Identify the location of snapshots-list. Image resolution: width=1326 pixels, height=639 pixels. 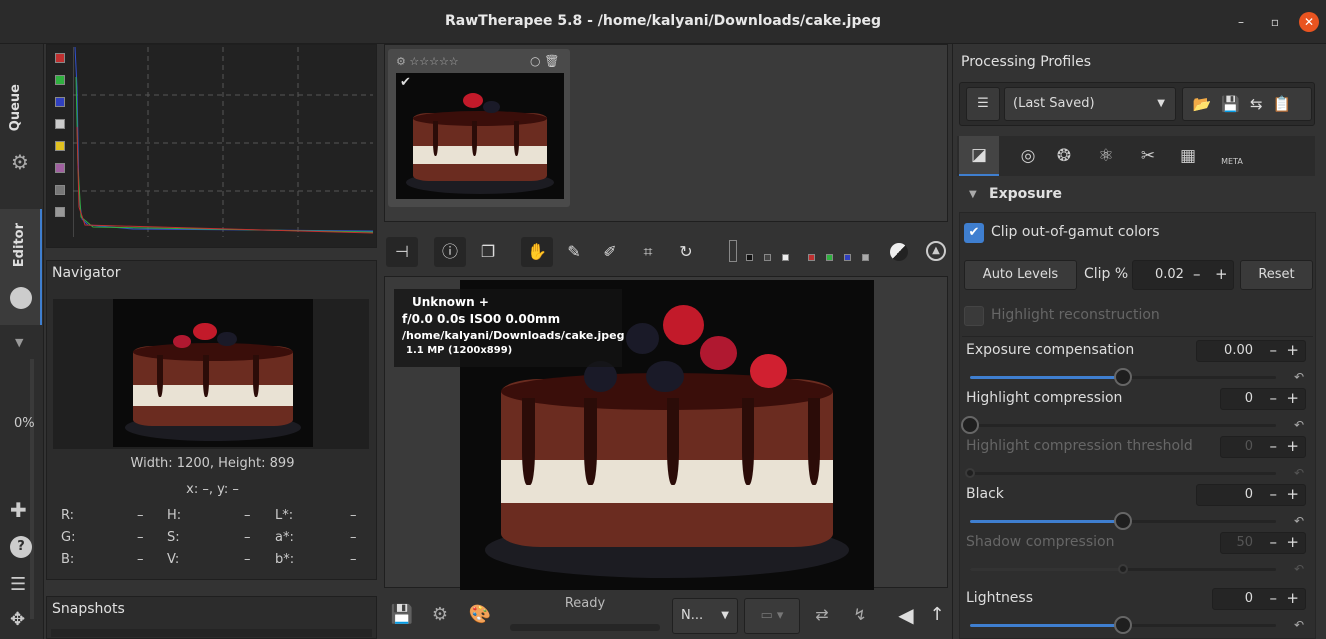
(211, 633).